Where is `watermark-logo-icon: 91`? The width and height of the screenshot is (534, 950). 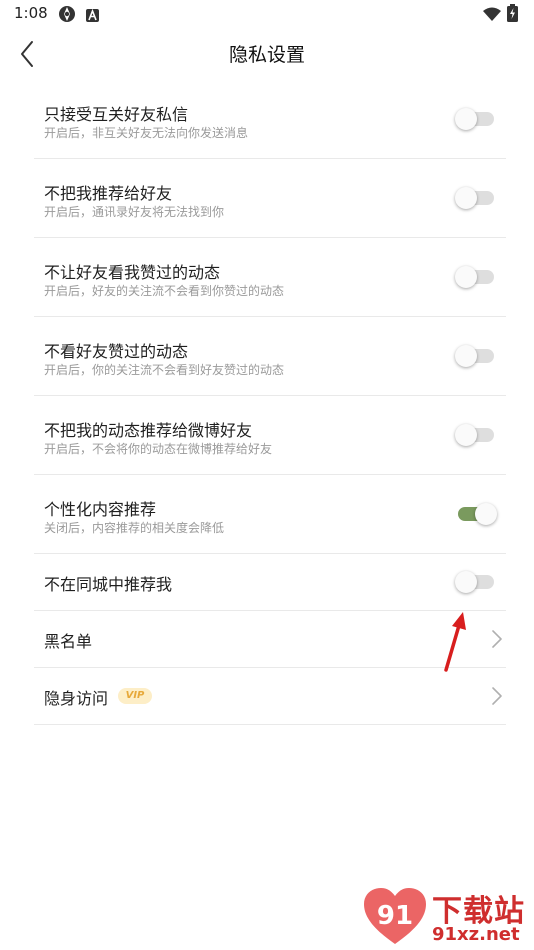 watermark-logo-icon: 91 is located at coordinates (395, 916).